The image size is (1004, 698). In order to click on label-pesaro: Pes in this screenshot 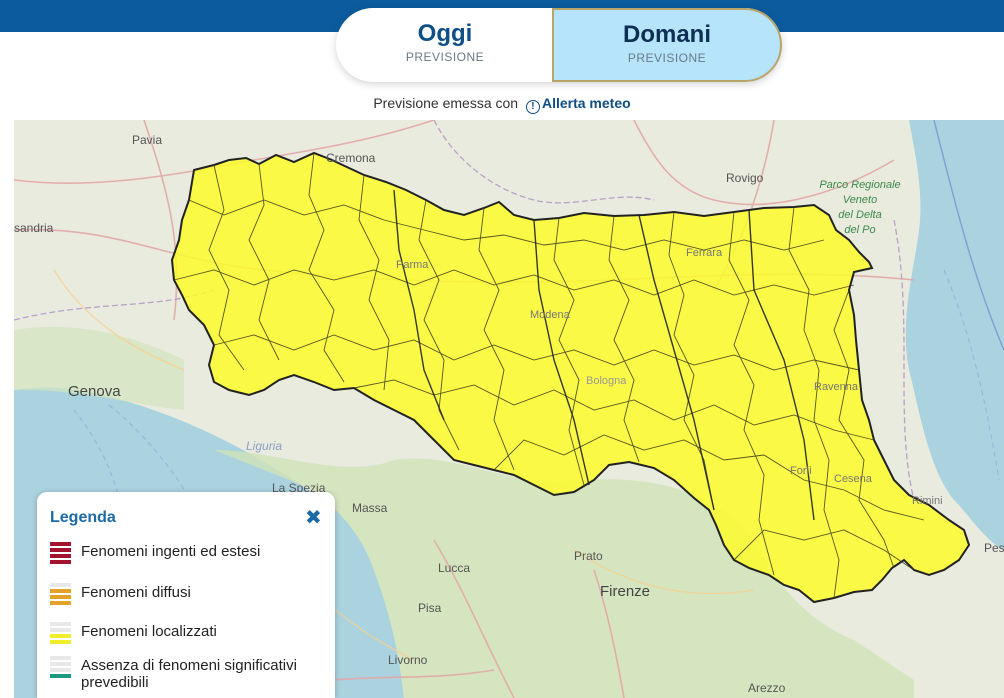, I will do `click(994, 548)`.